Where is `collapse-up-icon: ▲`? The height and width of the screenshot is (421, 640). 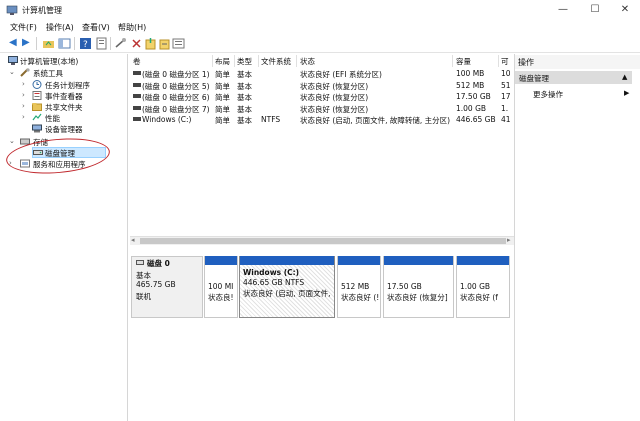 collapse-up-icon: ▲ is located at coordinates (624, 77).